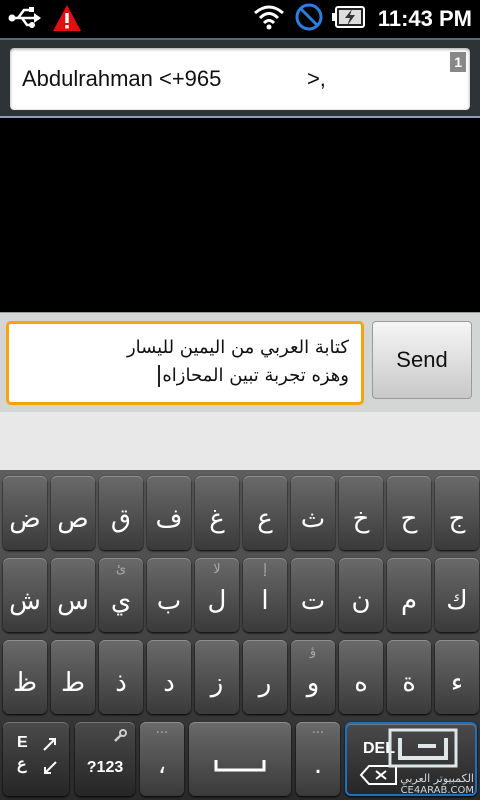  Describe the element at coordinates (50, 758) in the screenshot. I see `swap-arrows-icon` at that location.